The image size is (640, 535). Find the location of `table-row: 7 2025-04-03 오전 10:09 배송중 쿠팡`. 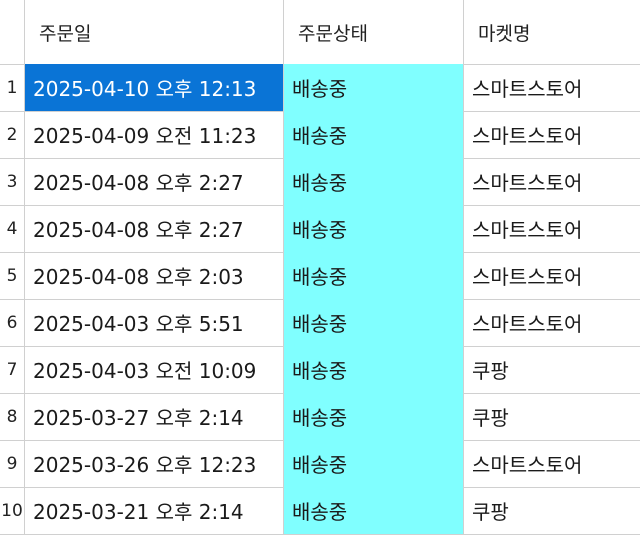

table-row: 7 2025-04-03 오전 10:09 배송중 쿠팡 is located at coordinates (320, 370).